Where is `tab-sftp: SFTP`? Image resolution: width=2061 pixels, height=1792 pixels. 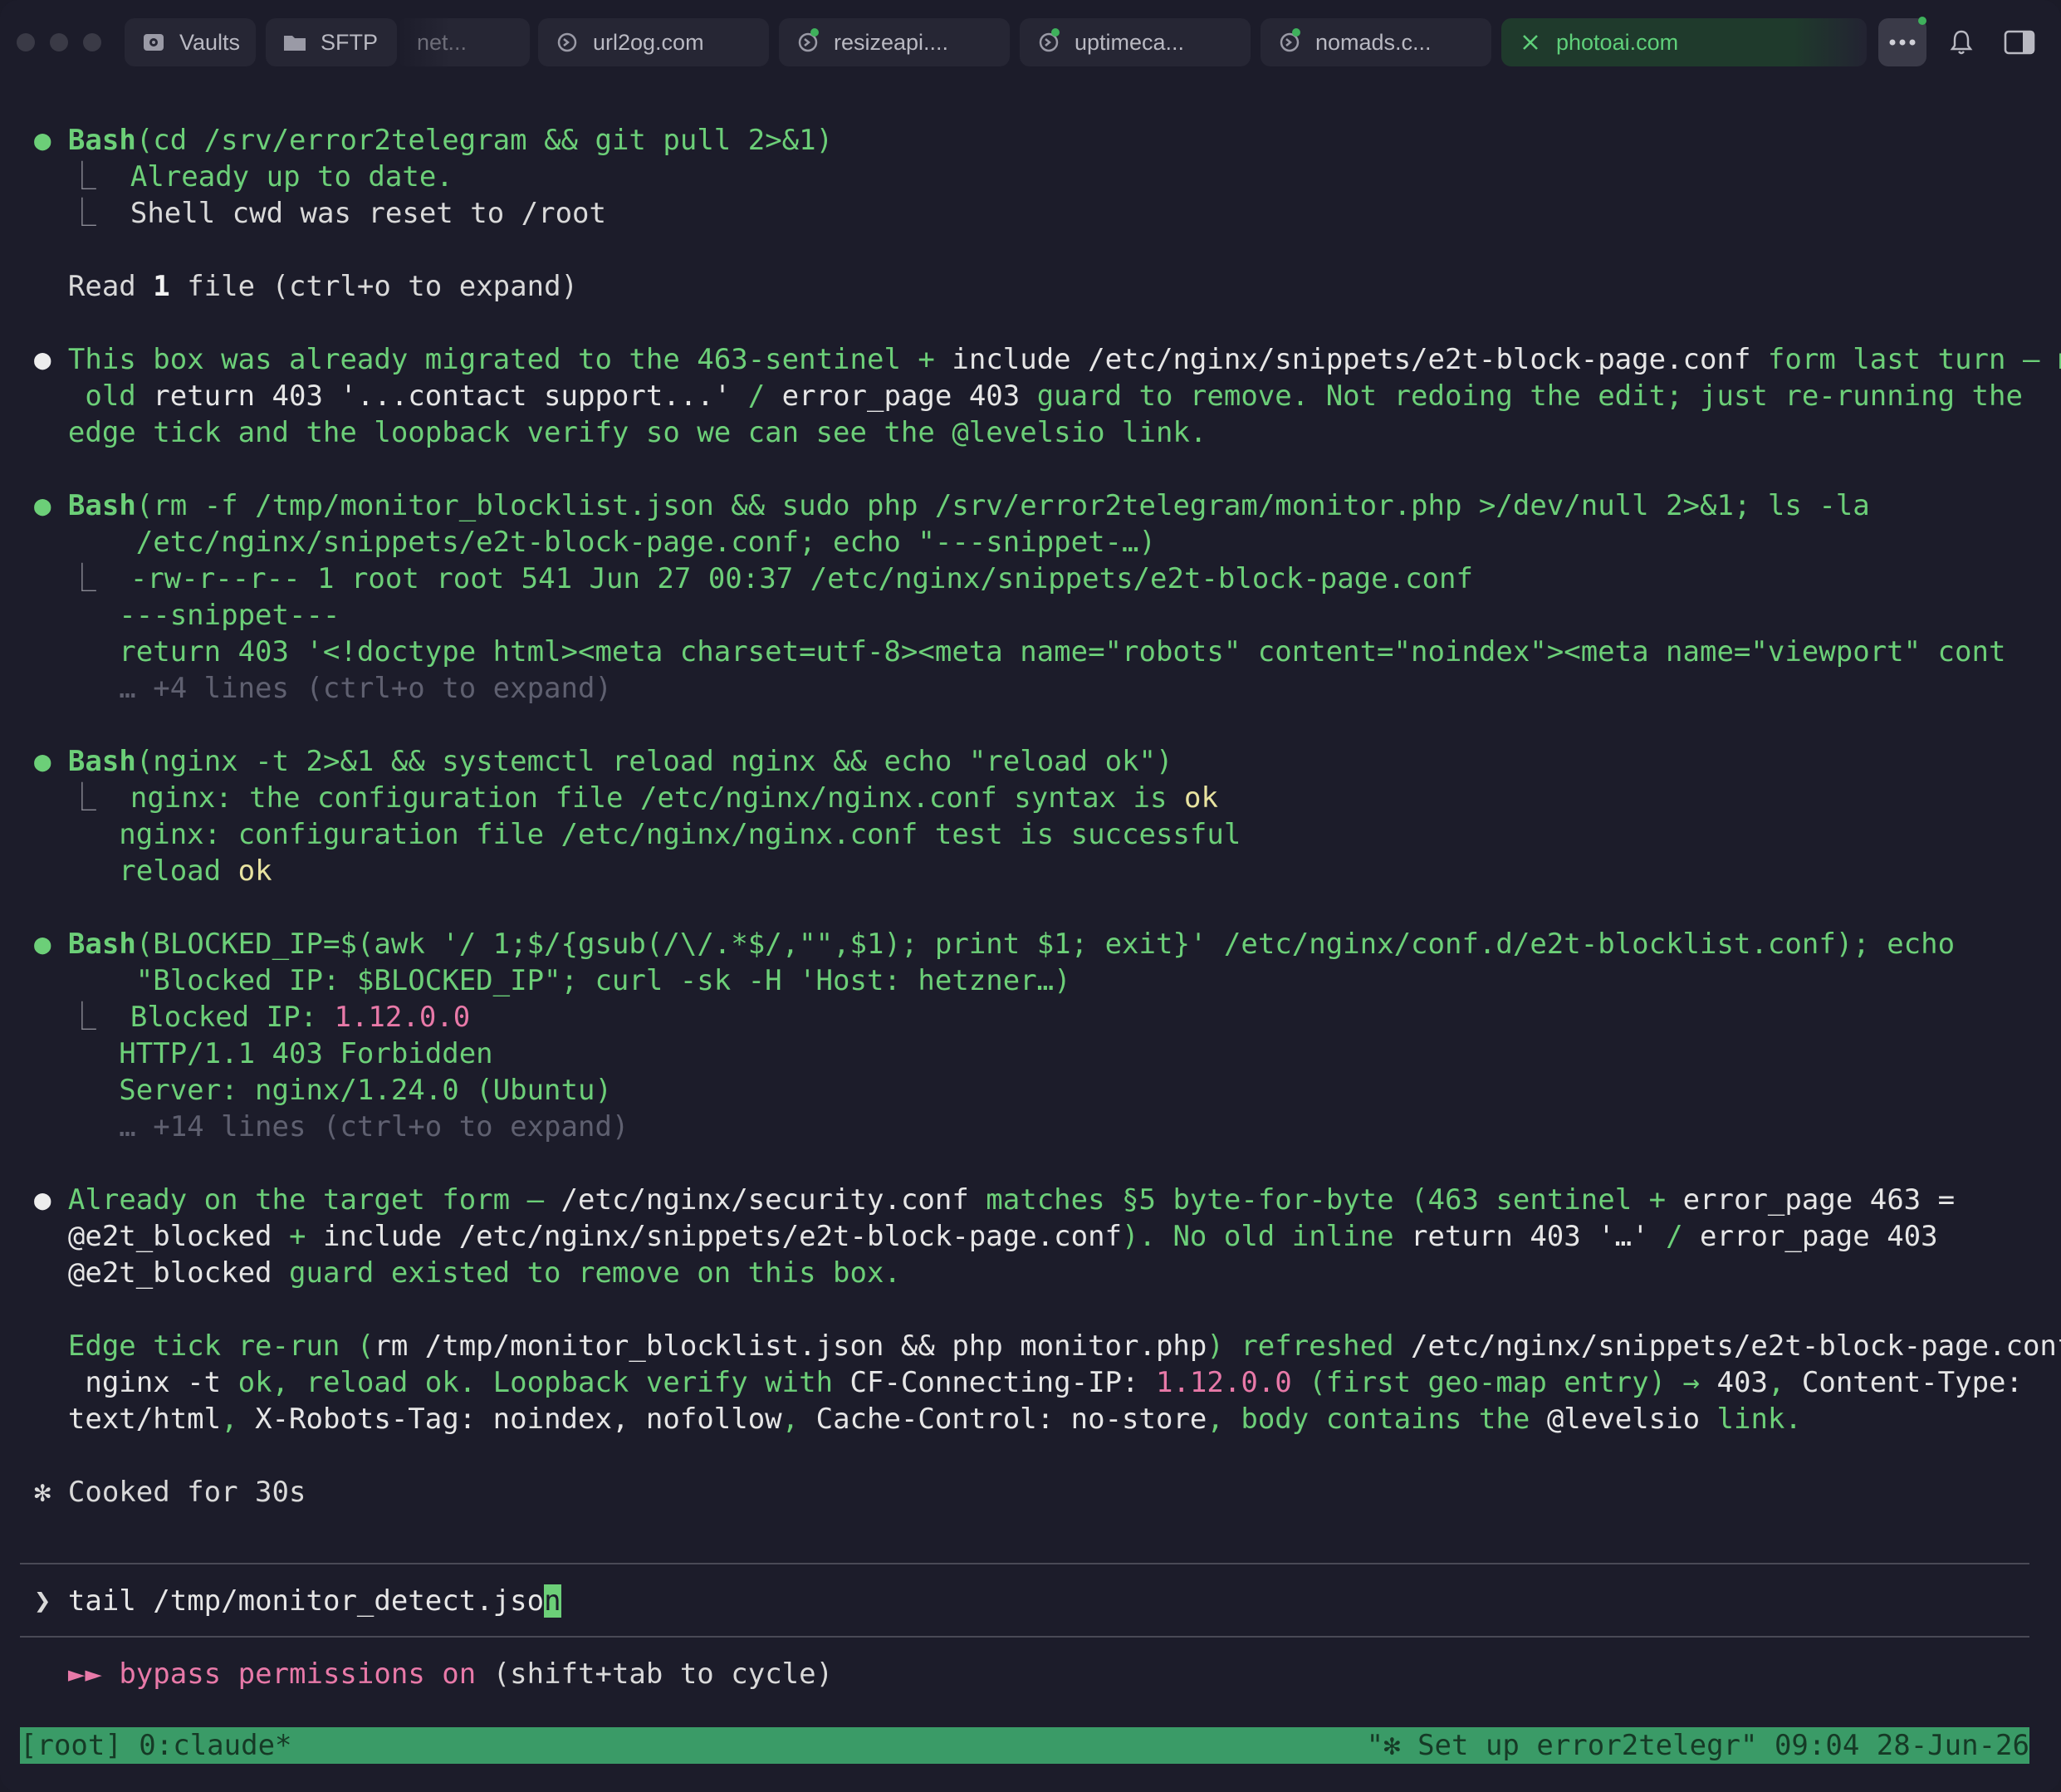
tab-sftp: SFTP is located at coordinates (331, 42).